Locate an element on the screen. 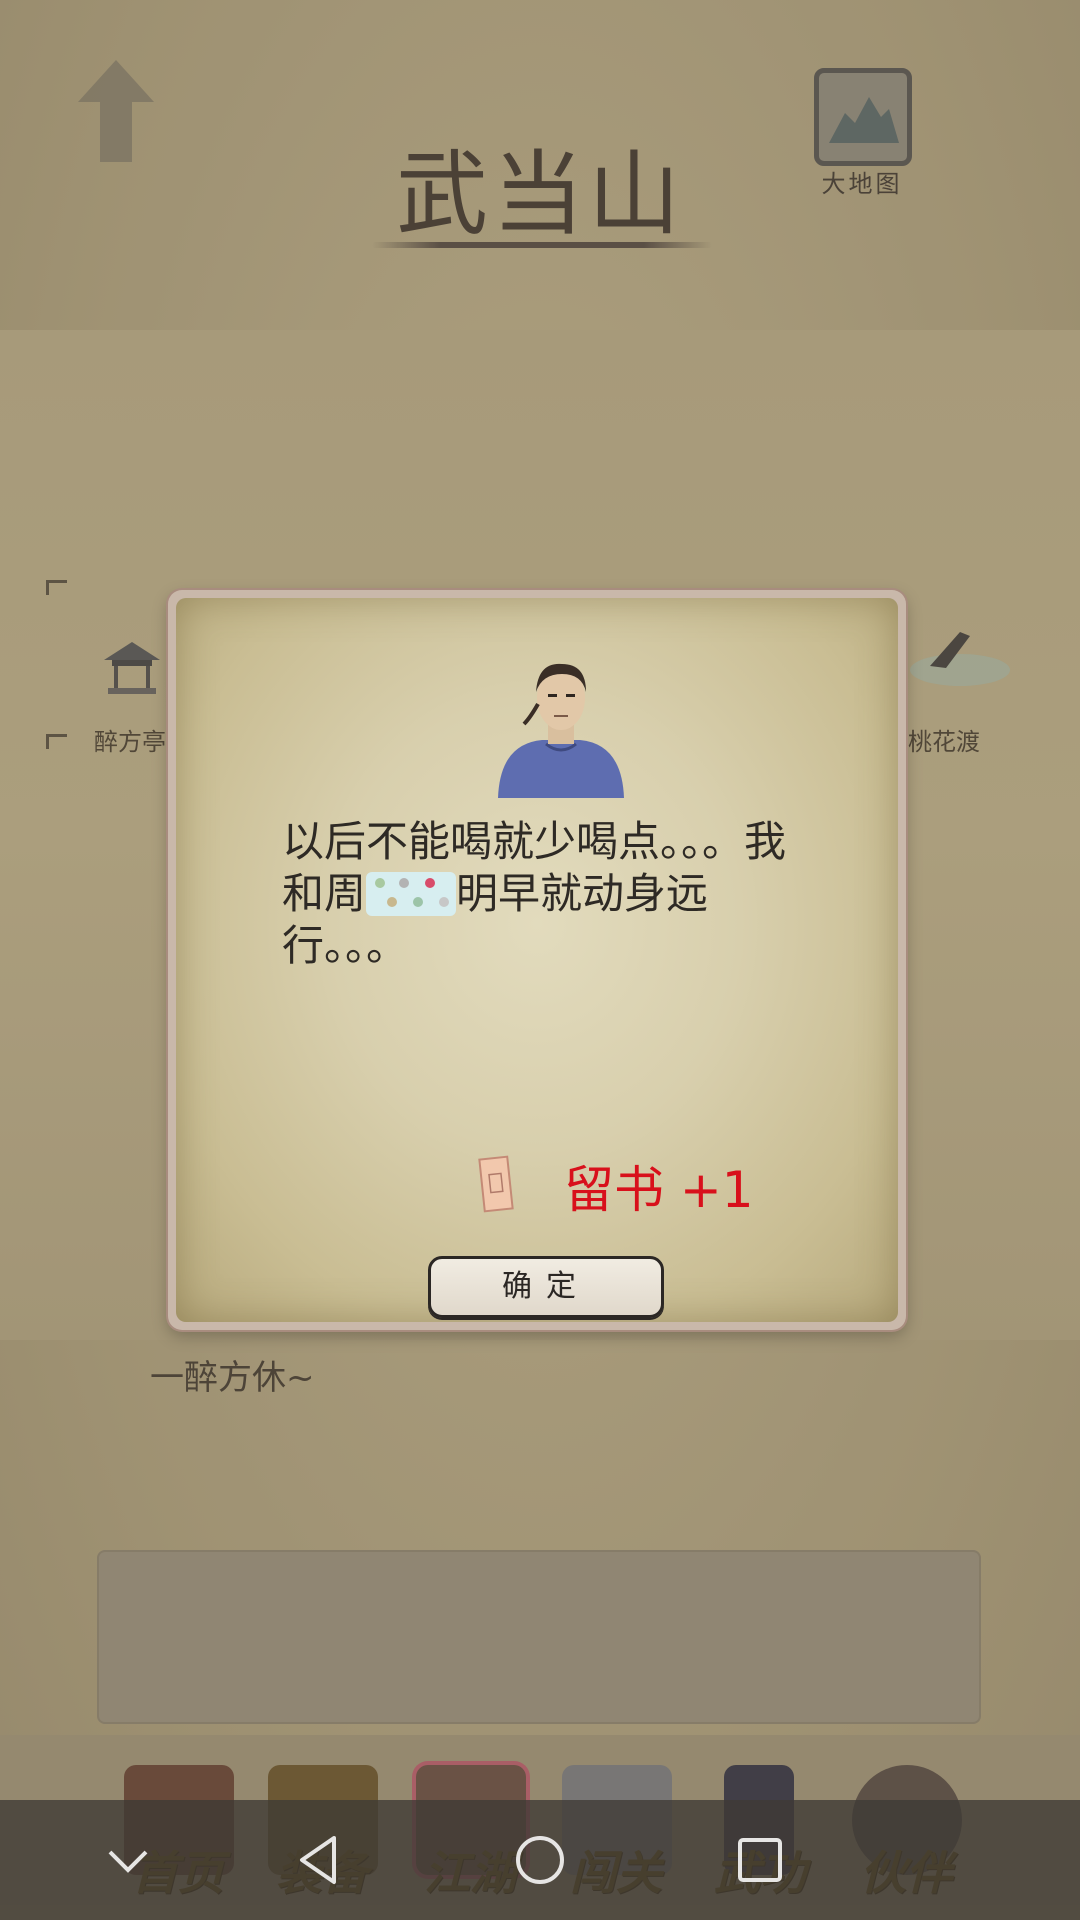 This screenshot has width=1080, height=1920. confirm-button: 确定 is located at coordinates (546, 1287).